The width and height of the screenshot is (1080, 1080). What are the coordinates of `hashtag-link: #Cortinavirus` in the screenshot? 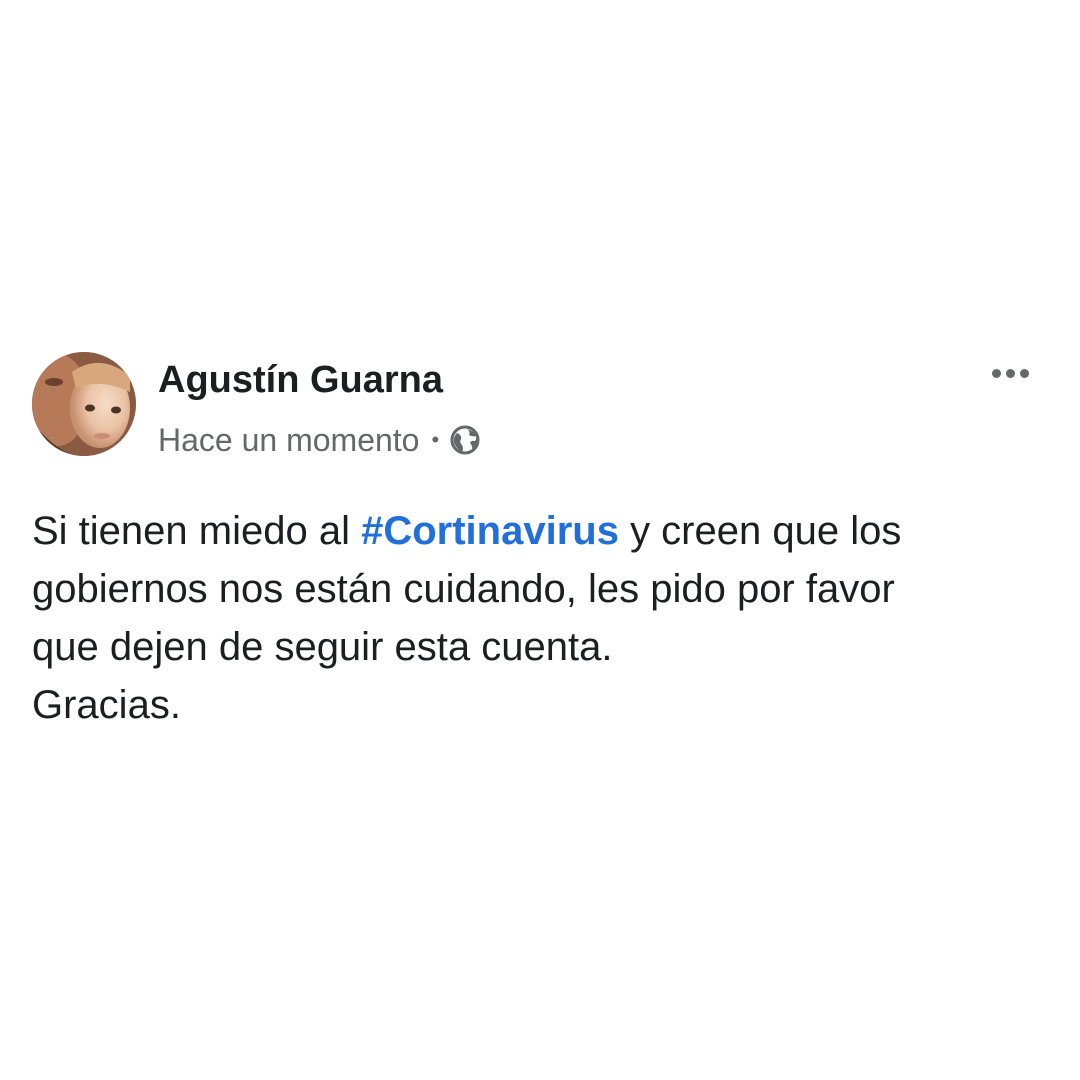 It's located at (490, 531).